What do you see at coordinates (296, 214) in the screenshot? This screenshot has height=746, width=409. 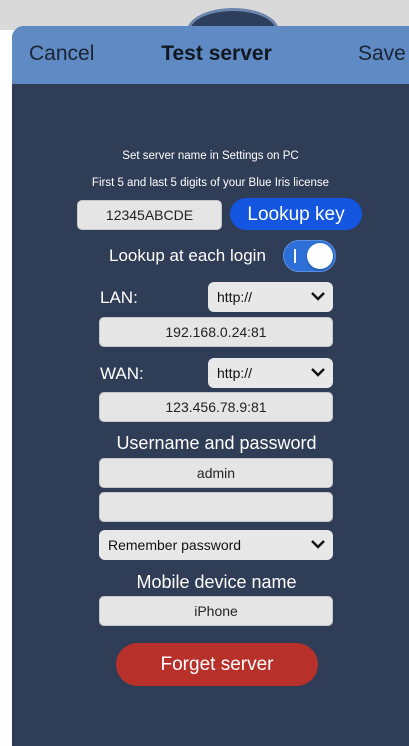 I see `lookup-key-button: Lookup key` at bounding box center [296, 214].